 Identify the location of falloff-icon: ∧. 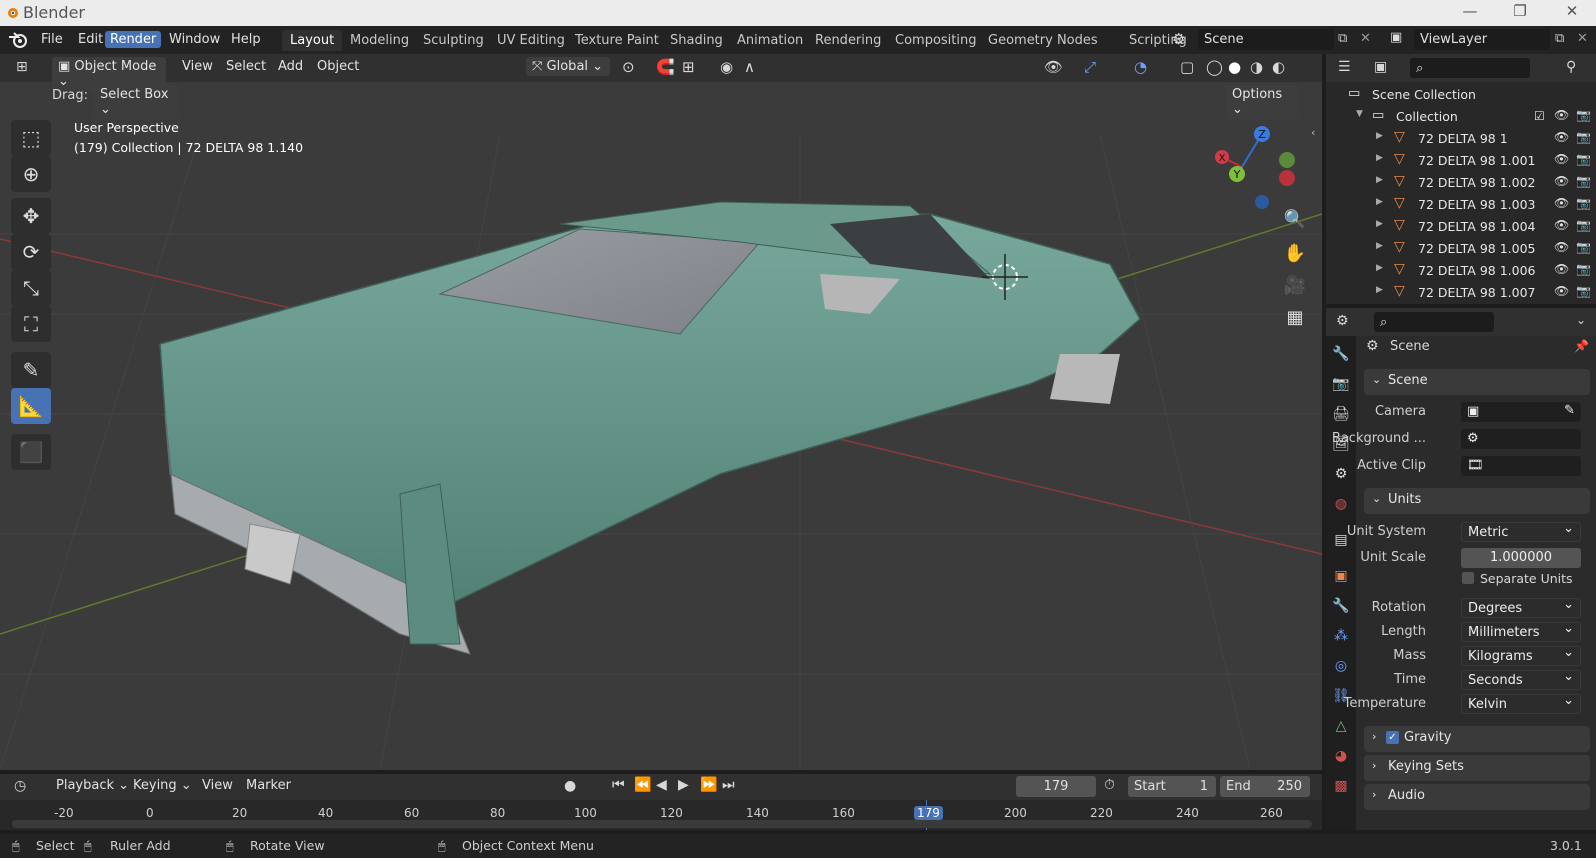
(749, 67).